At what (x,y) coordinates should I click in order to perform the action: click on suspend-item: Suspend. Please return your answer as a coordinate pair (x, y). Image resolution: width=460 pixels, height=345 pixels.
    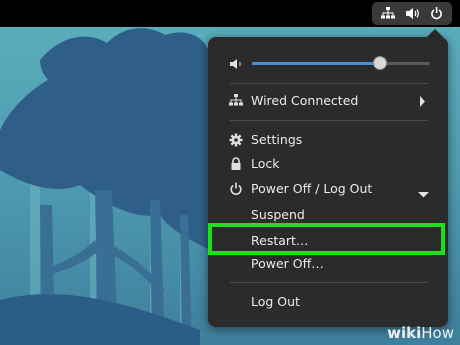
    Looking at the image, I should click on (328, 215).